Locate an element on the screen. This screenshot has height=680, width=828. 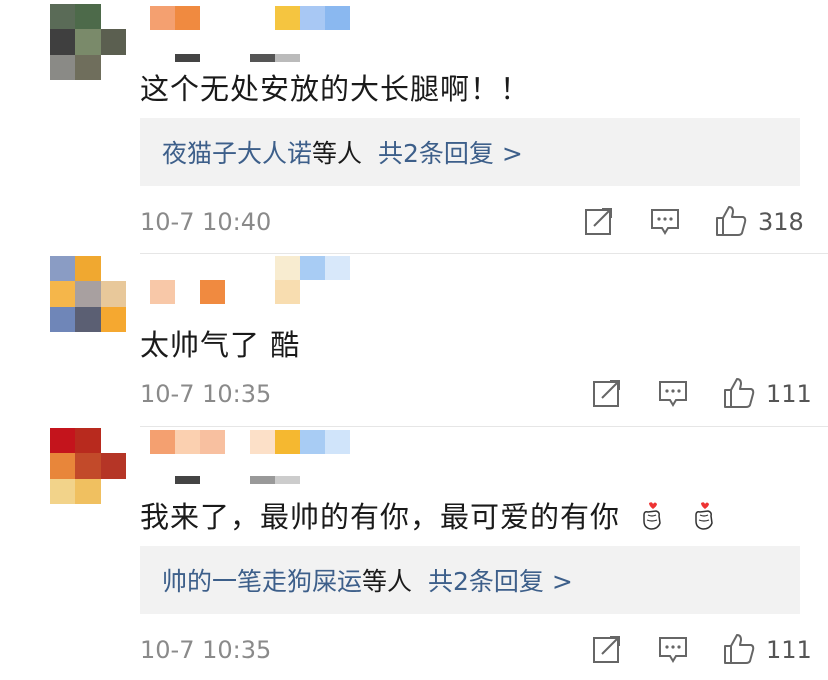
comment-time: 10-7 10:40 is located at coordinates (206, 222).